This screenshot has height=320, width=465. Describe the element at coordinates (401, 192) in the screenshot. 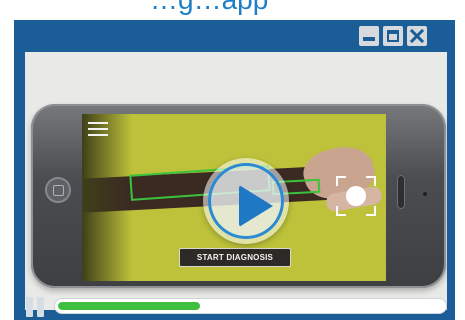

I see `phone-speaker` at that location.